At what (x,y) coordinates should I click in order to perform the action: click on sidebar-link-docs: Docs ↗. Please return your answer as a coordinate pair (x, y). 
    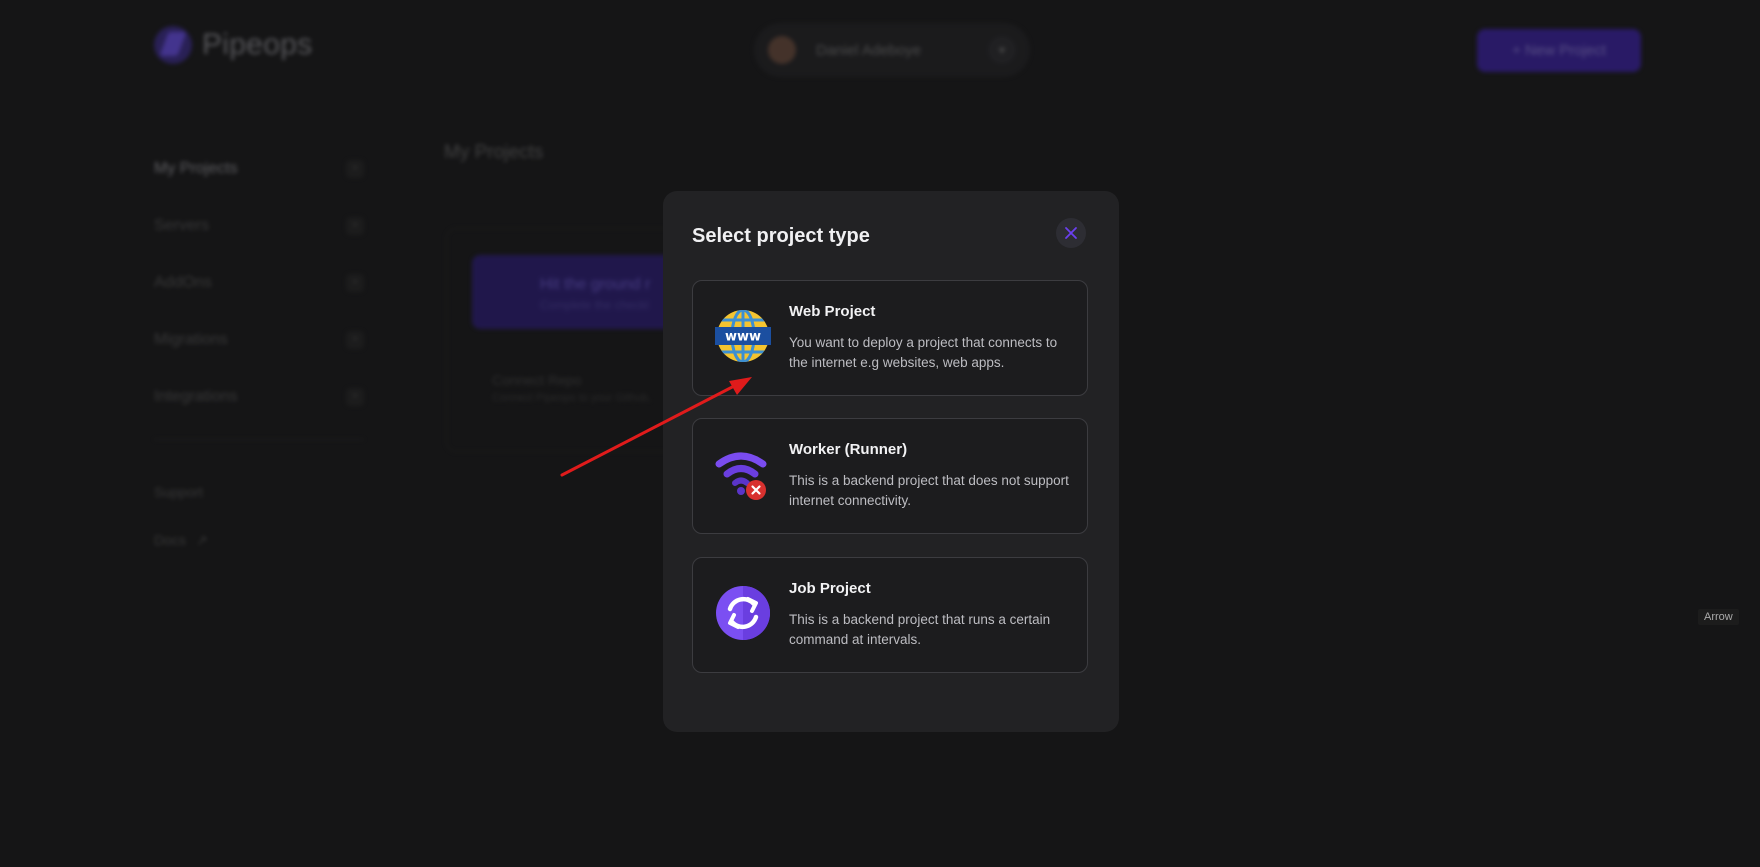
    Looking at the image, I should click on (259, 540).